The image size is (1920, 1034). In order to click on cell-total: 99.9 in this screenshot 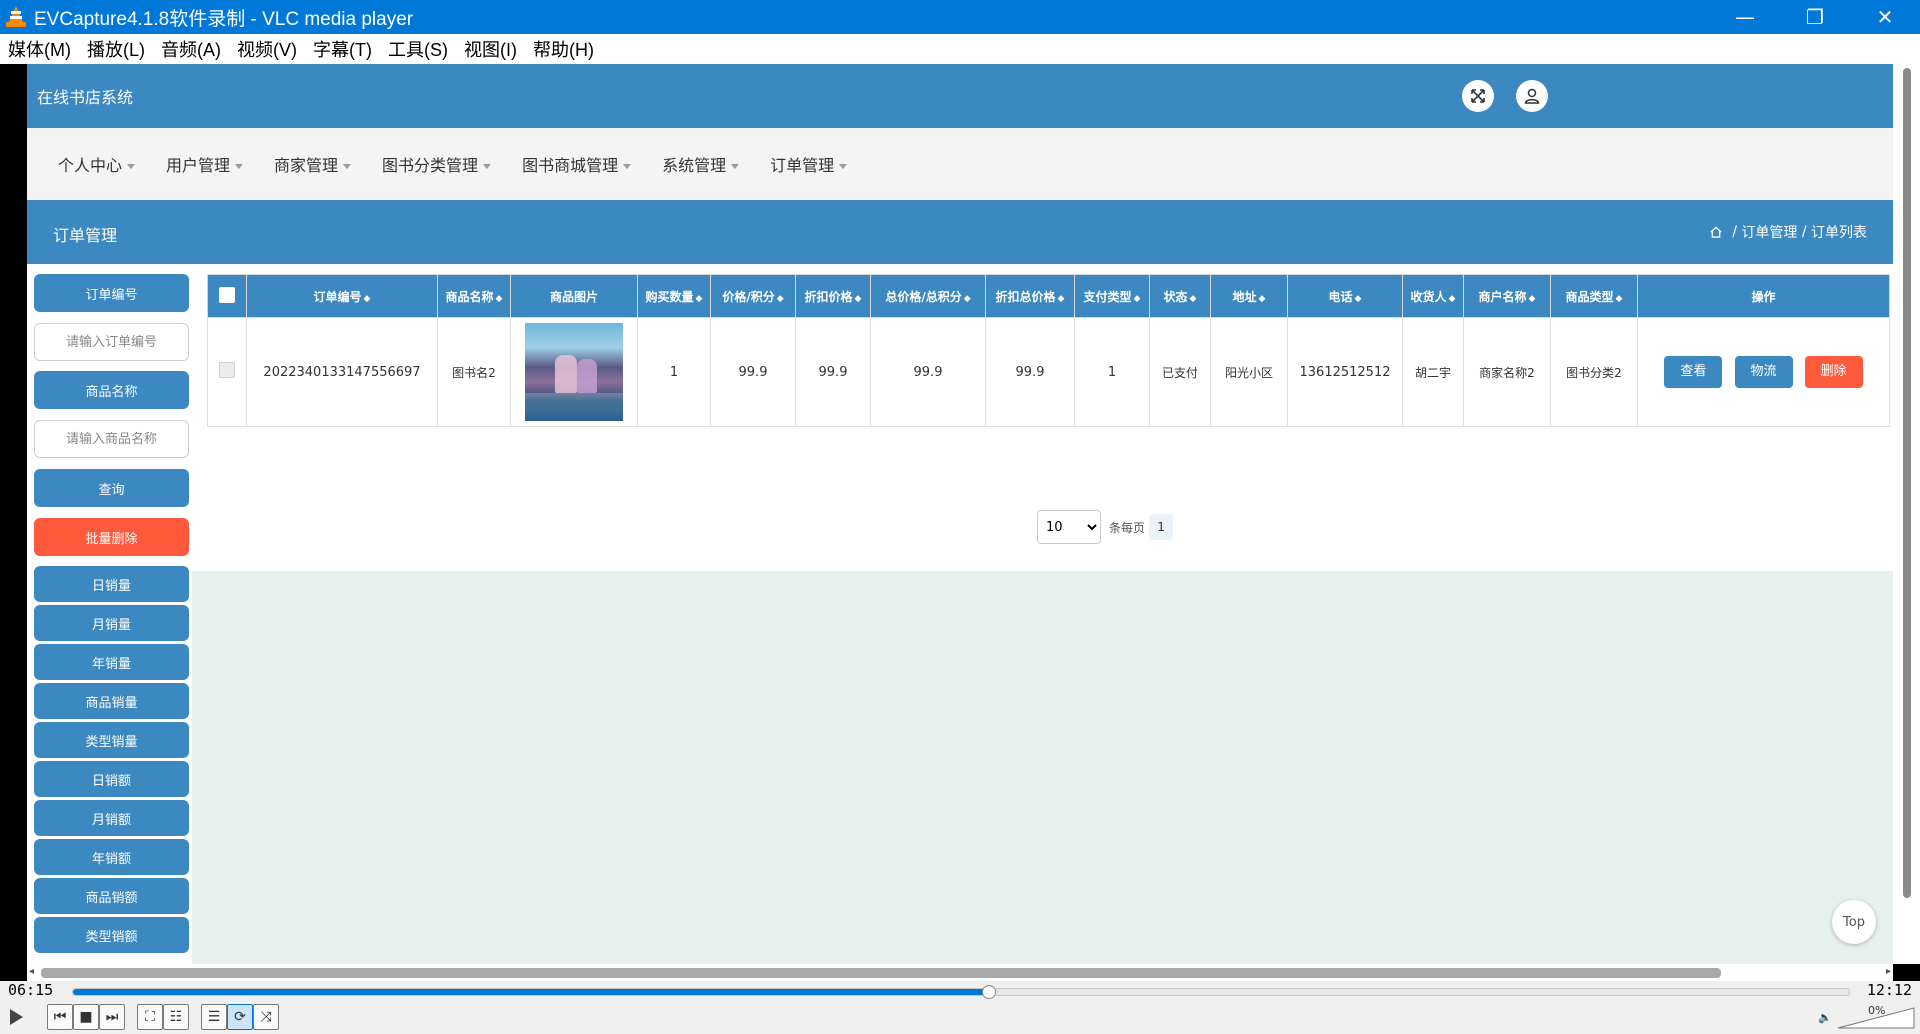, I will do `click(928, 372)`.